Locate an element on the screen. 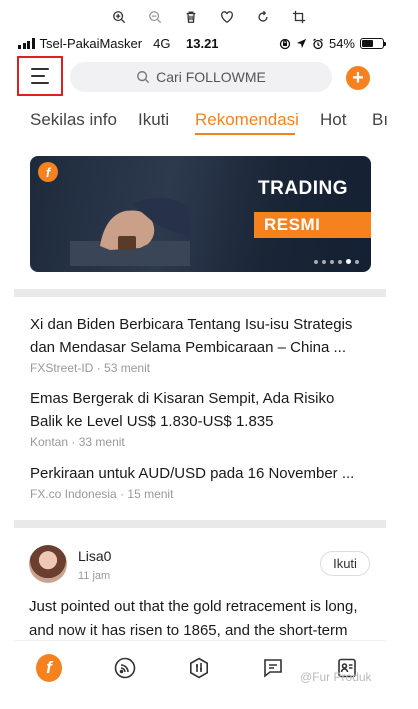  nav-home: f is located at coordinates (49, 668).